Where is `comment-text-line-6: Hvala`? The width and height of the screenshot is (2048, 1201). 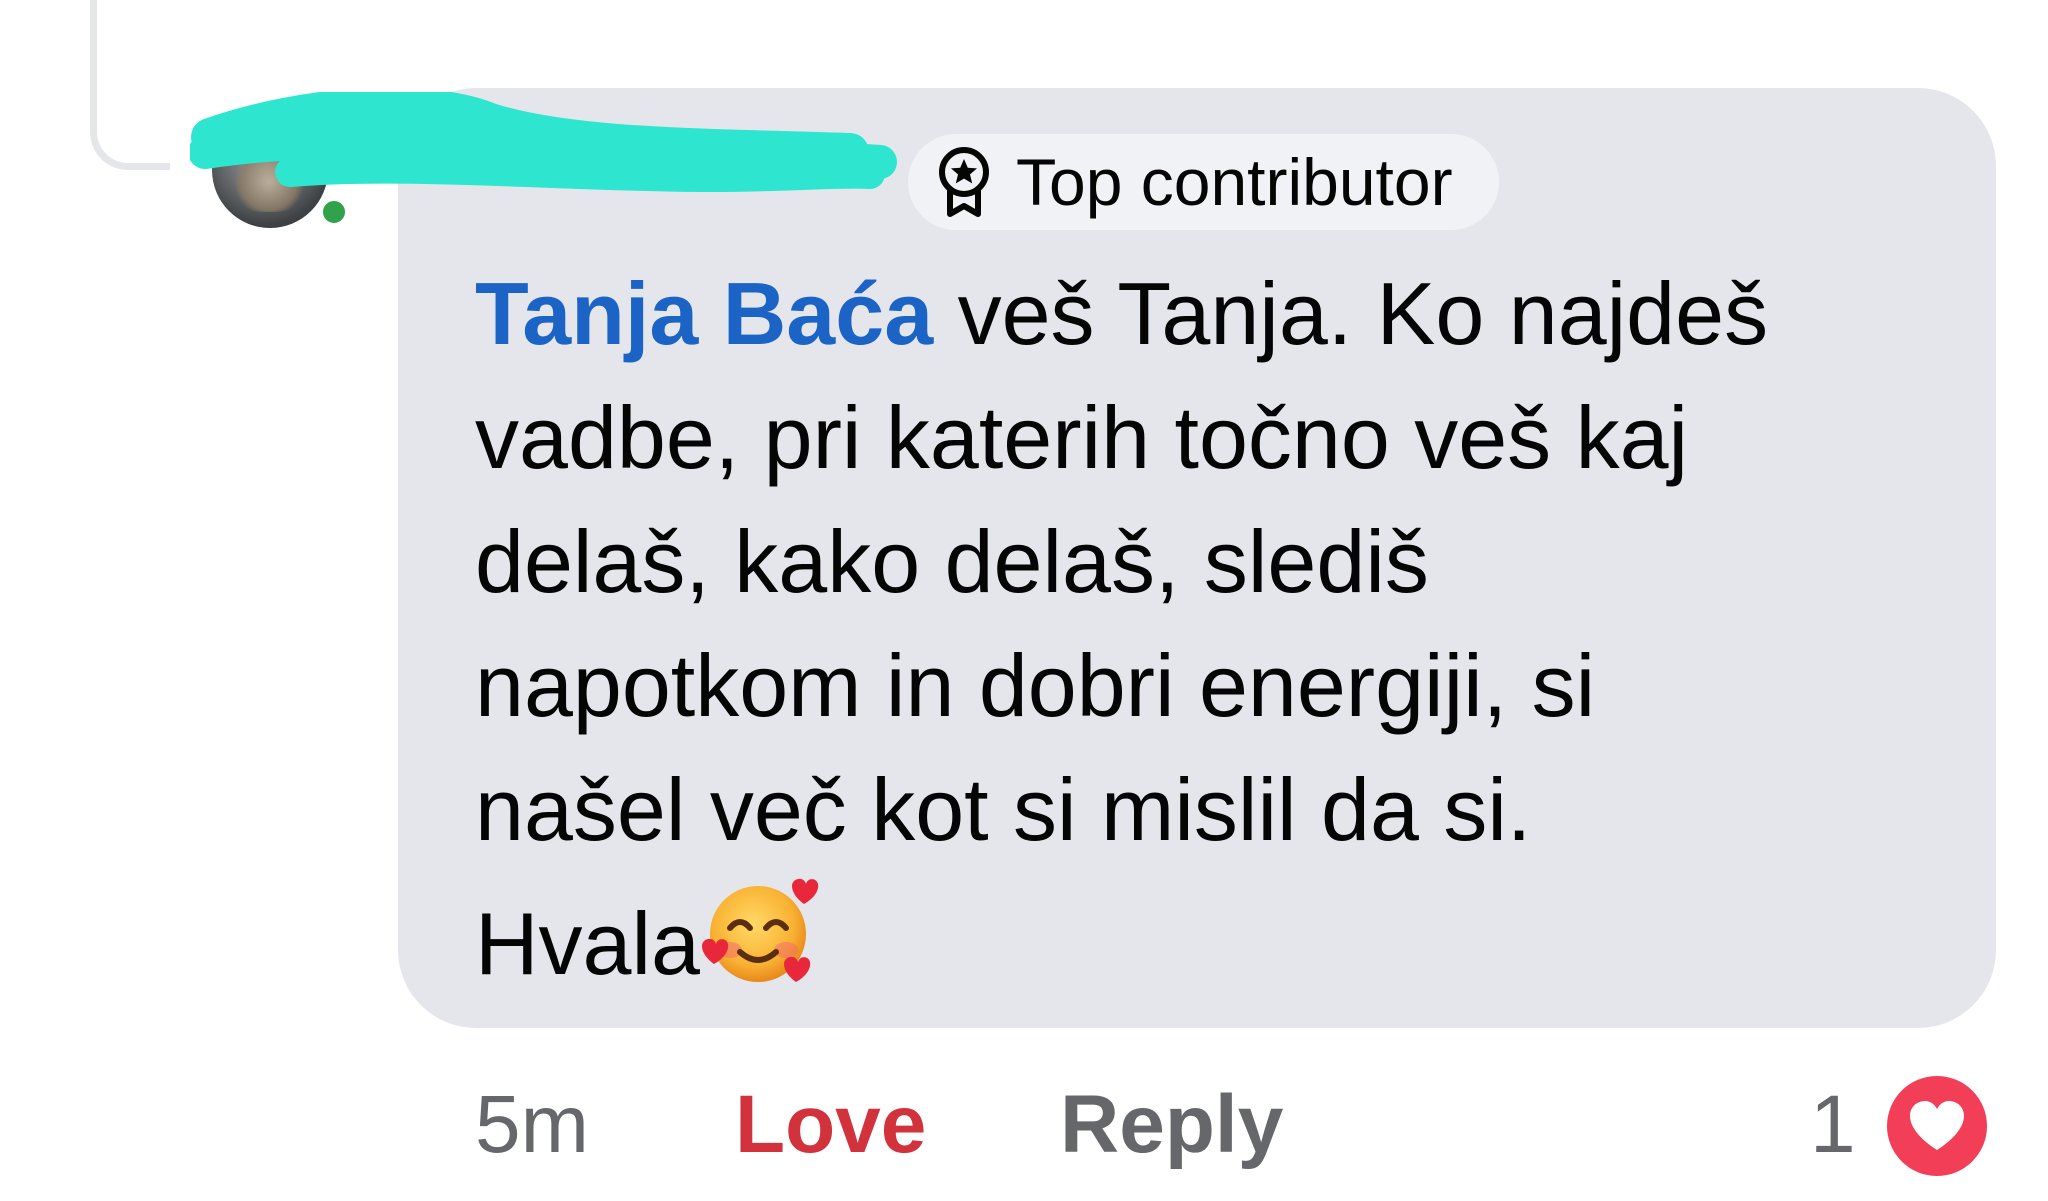 comment-text-line-6: Hvala is located at coordinates (587, 943).